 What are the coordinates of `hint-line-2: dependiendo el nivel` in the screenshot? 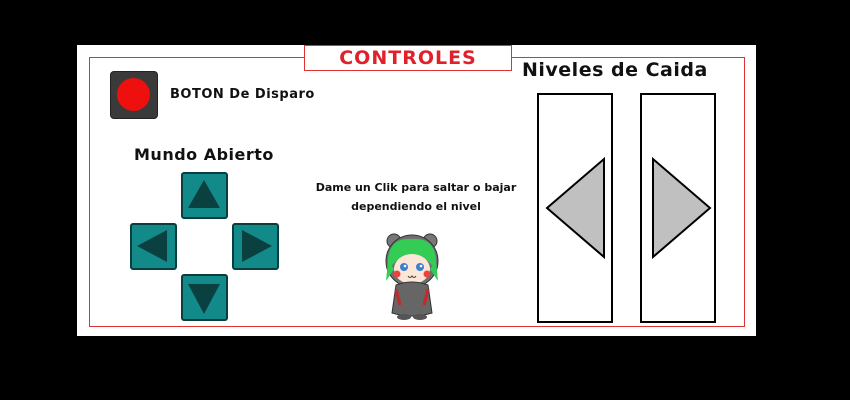 It's located at (416, 206).